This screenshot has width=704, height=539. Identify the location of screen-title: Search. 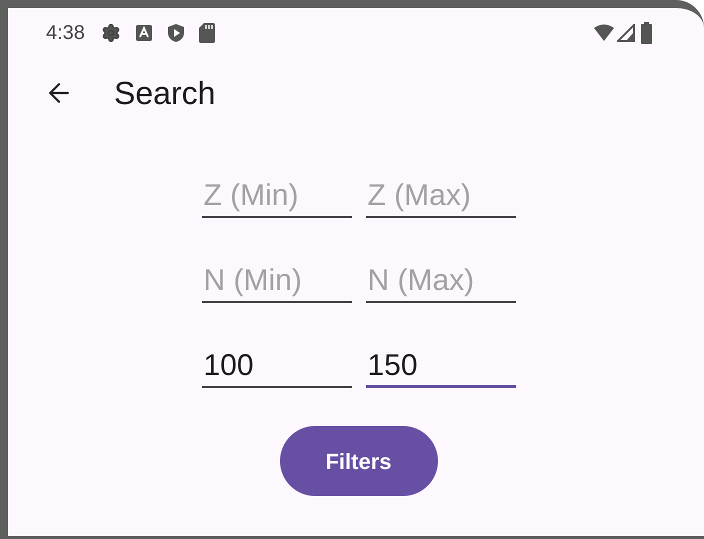
(165, 93).